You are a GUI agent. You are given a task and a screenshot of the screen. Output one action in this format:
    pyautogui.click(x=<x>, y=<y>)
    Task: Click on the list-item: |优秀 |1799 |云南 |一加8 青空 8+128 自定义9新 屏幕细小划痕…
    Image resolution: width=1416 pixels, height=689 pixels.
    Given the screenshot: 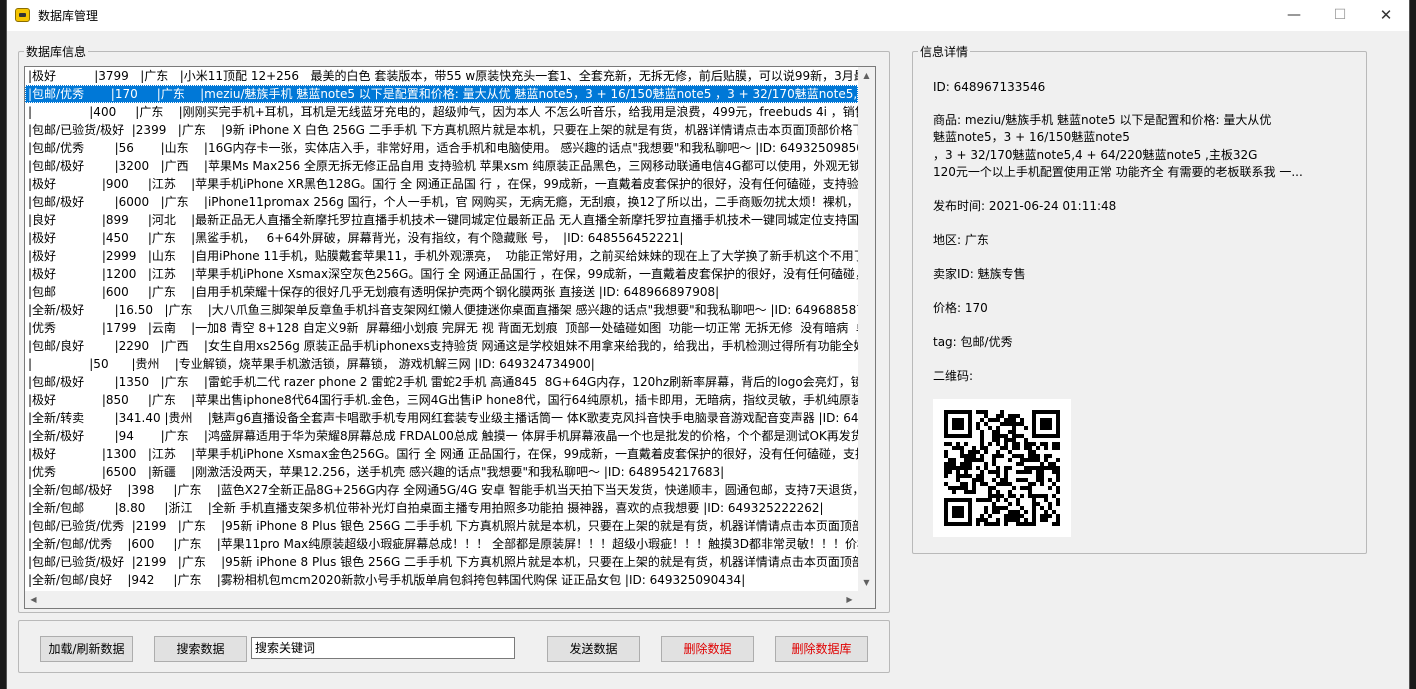 What is the action you would take?
    pyautogui.click(x=441, y=328)
    